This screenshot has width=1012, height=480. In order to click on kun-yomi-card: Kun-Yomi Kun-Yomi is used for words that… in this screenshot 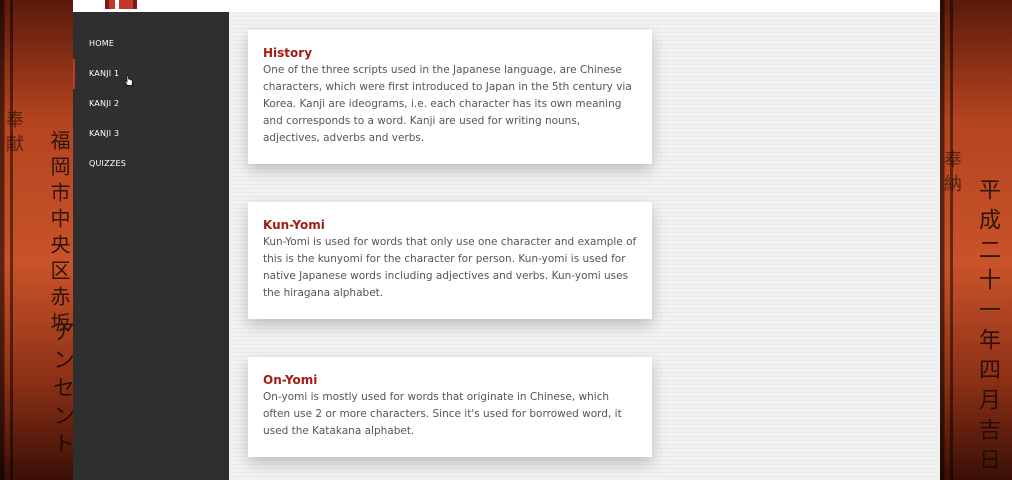, I will do `click(450, 260)`.